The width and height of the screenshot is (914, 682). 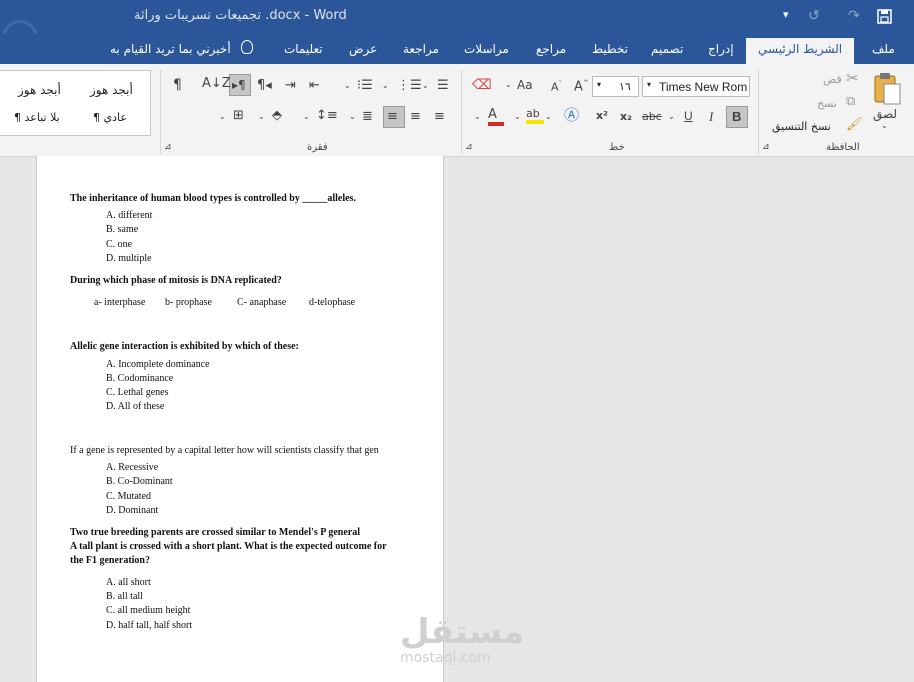 I want to click on change-case-button: Aa, so click(x=525, y=85).